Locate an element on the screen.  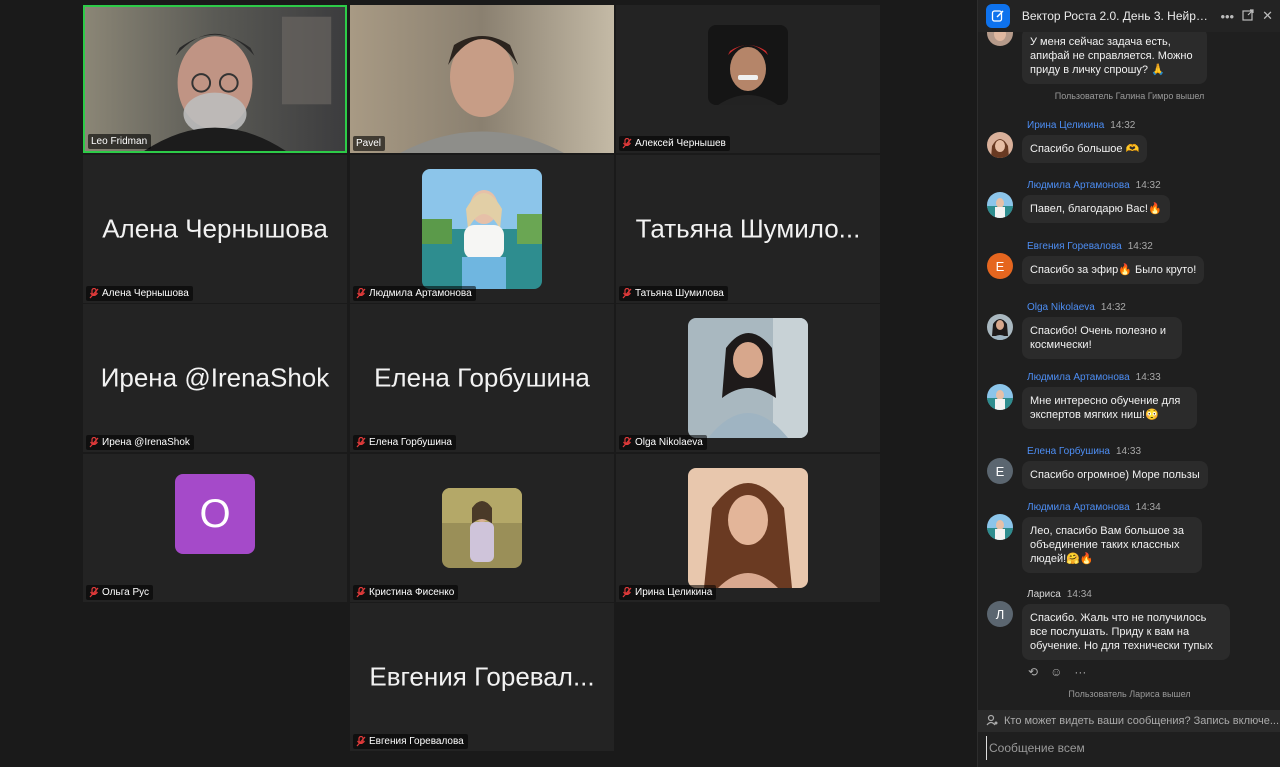
video-feed is located at coordinates (215, 79).